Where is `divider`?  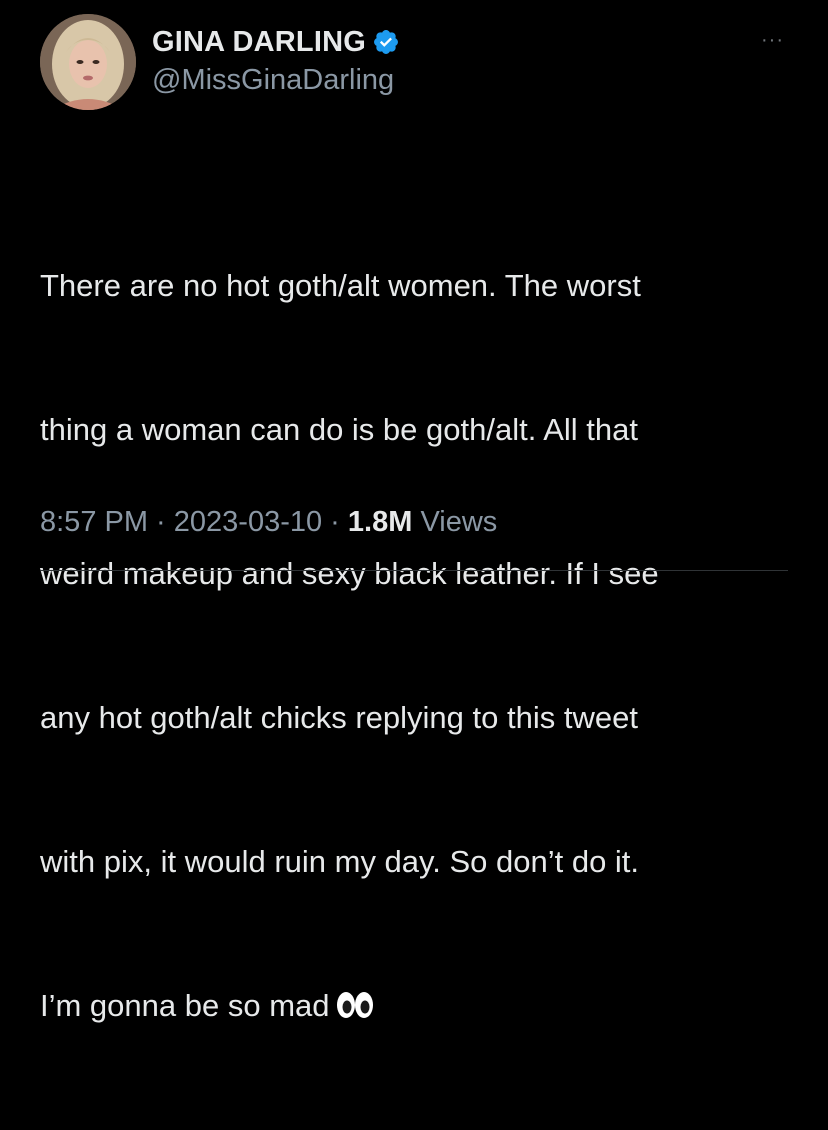
divider is located at coordinates (414, 570).